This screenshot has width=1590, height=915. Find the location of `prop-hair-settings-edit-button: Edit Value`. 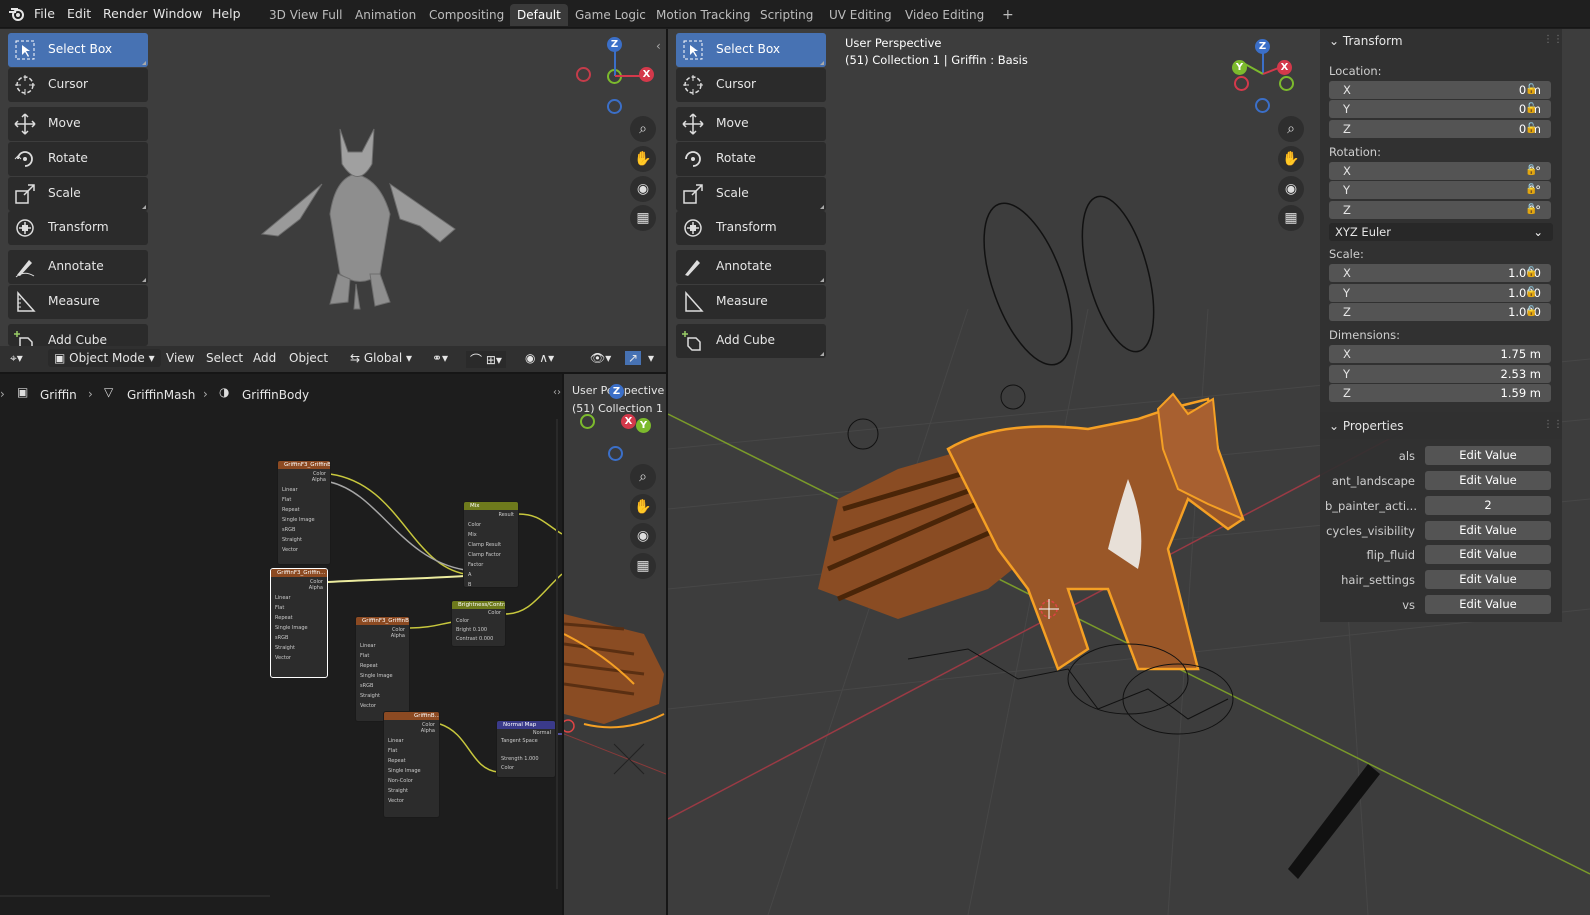

prop-hair-settings-edit-button: Edit Value is located at coordinates (1488, 579).